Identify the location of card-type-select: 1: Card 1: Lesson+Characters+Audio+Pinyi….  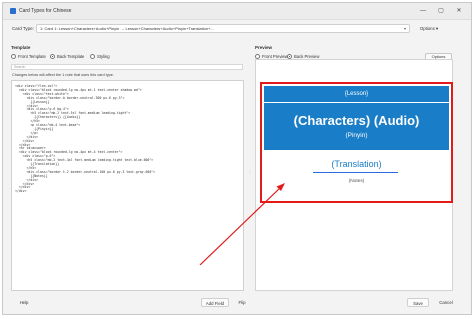
(223, 28).